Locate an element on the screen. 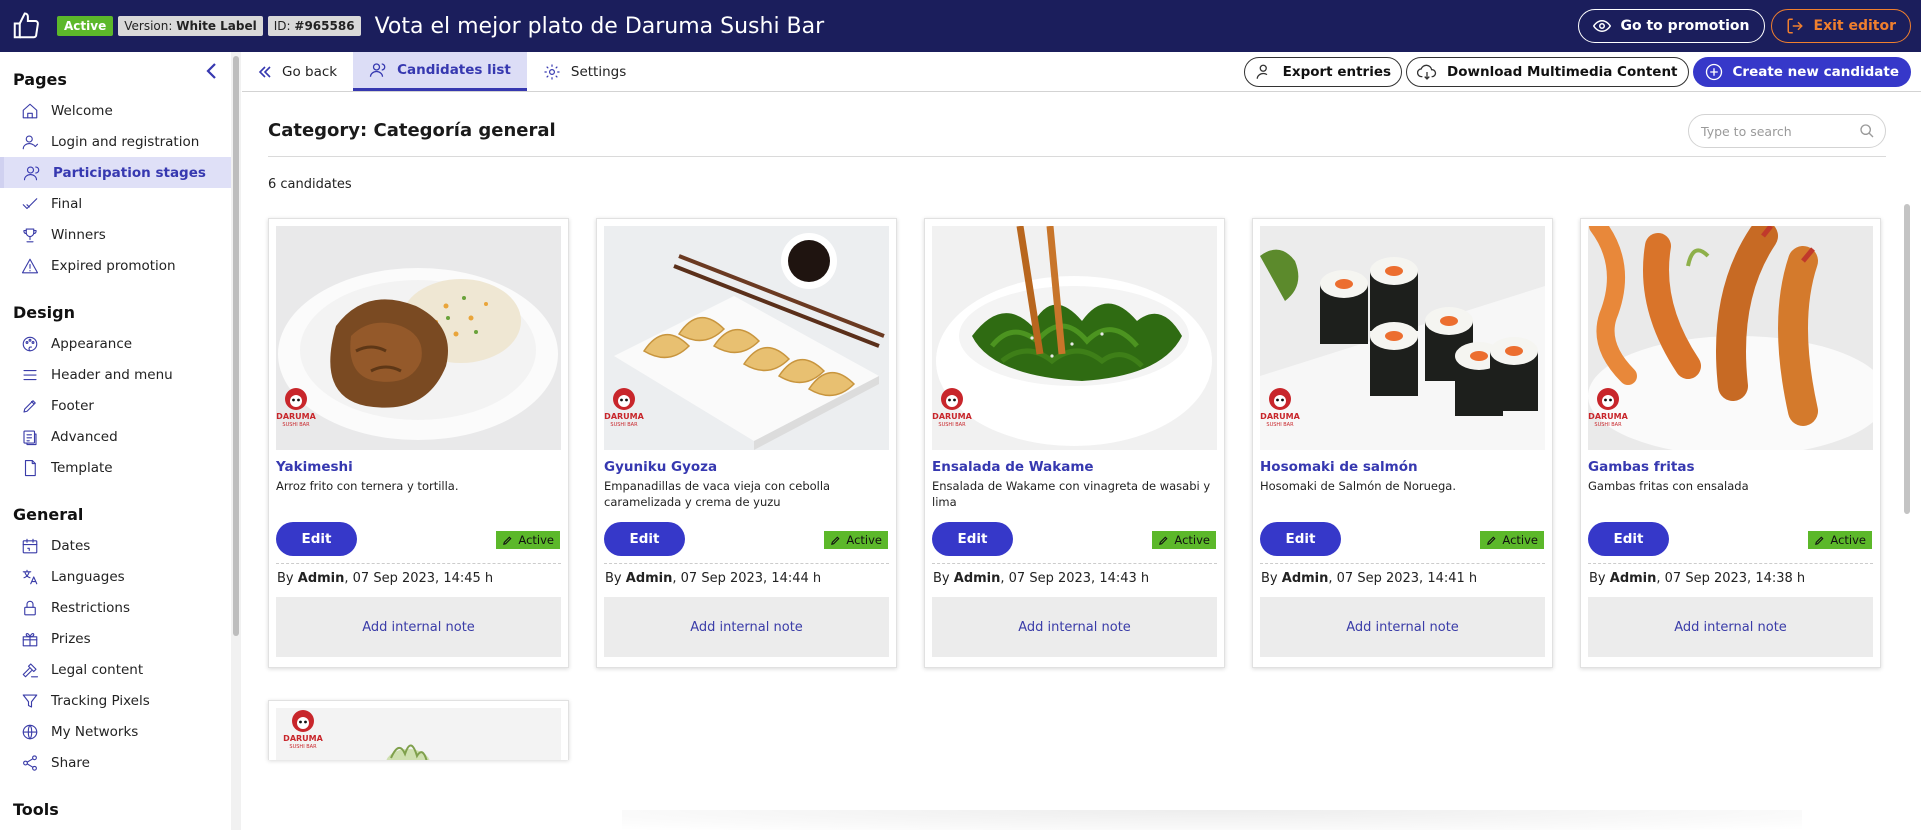  pen-icon is located at coordinates (30, 406).